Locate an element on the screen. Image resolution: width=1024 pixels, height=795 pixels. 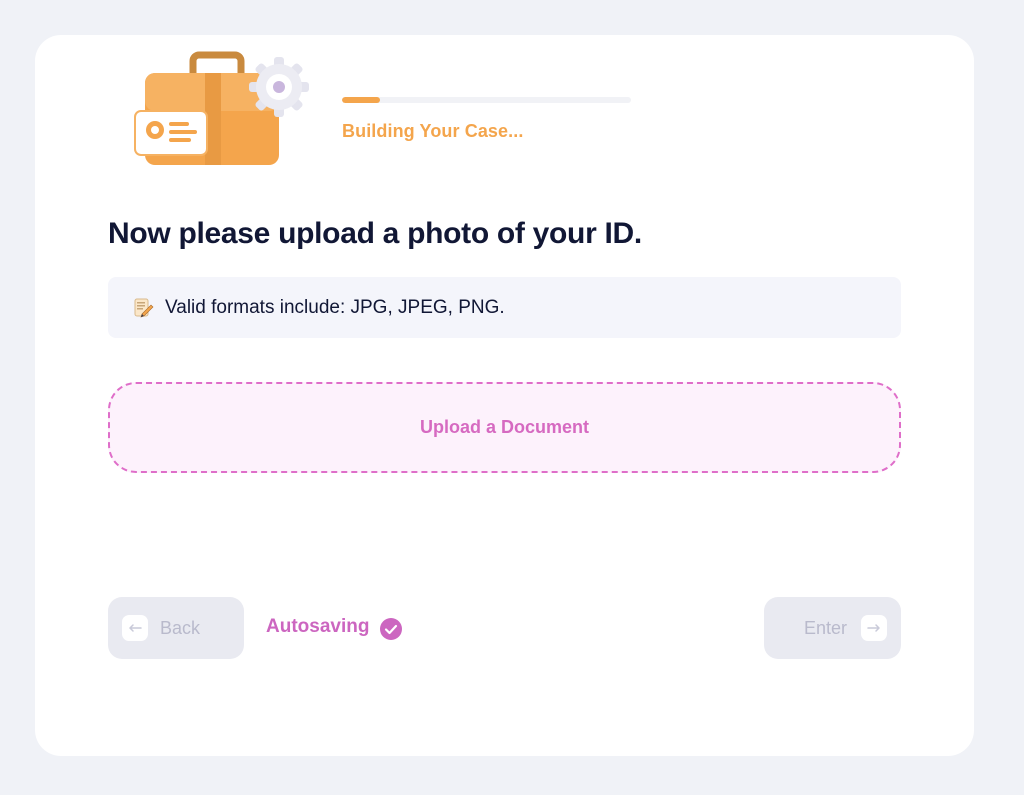
upload-document-label: Upload a Document is located at coordinates (504, 427).